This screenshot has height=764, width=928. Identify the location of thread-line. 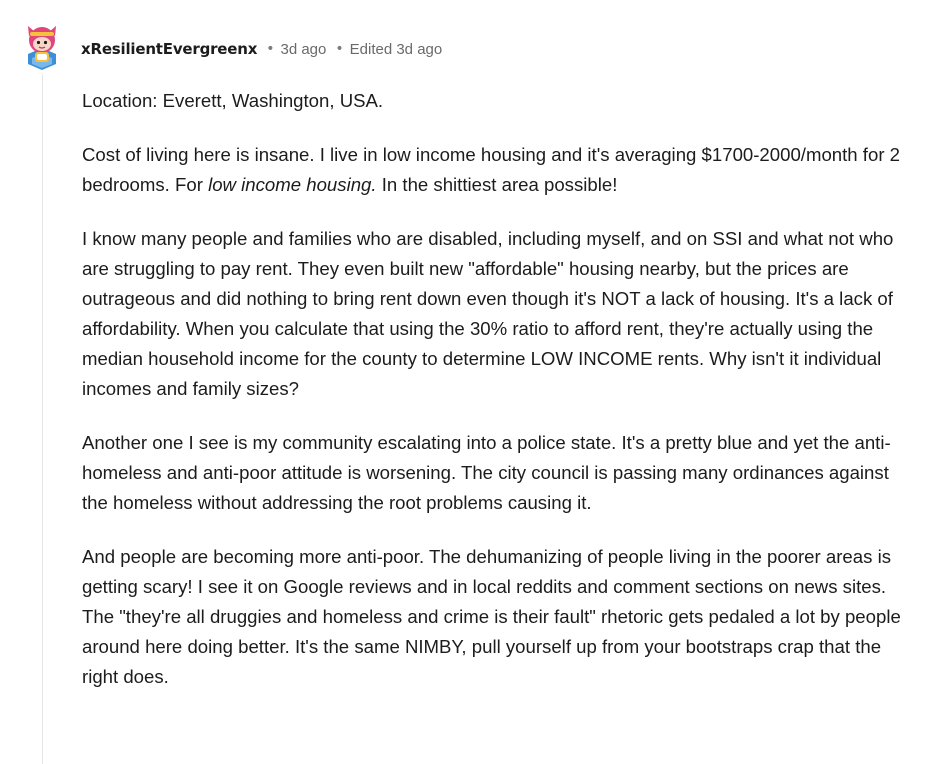
(42, 419).